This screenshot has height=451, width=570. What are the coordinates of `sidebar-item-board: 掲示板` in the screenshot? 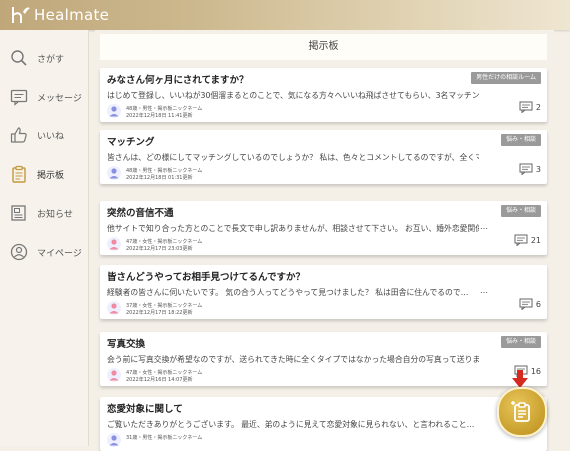 It's located at (49, 174).